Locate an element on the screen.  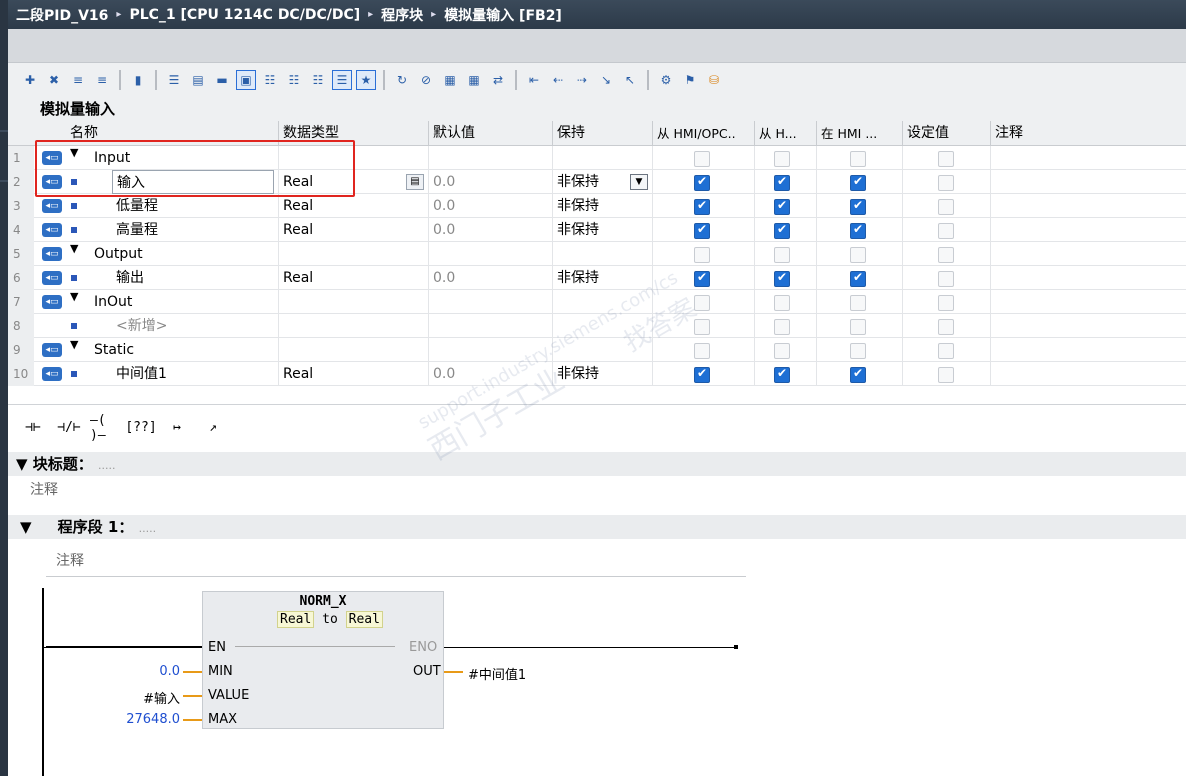
open-callee-icon: ↘ is located at coordinates (606, 80).